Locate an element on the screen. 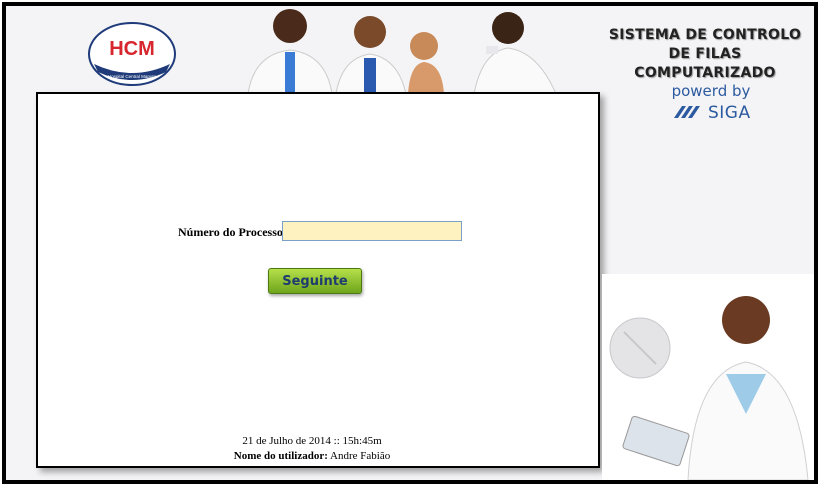 The width and height of the screenshot is (824, 491). hospital-logo: HCM Hospital Central Maputo is located at coordinates (132, 54).